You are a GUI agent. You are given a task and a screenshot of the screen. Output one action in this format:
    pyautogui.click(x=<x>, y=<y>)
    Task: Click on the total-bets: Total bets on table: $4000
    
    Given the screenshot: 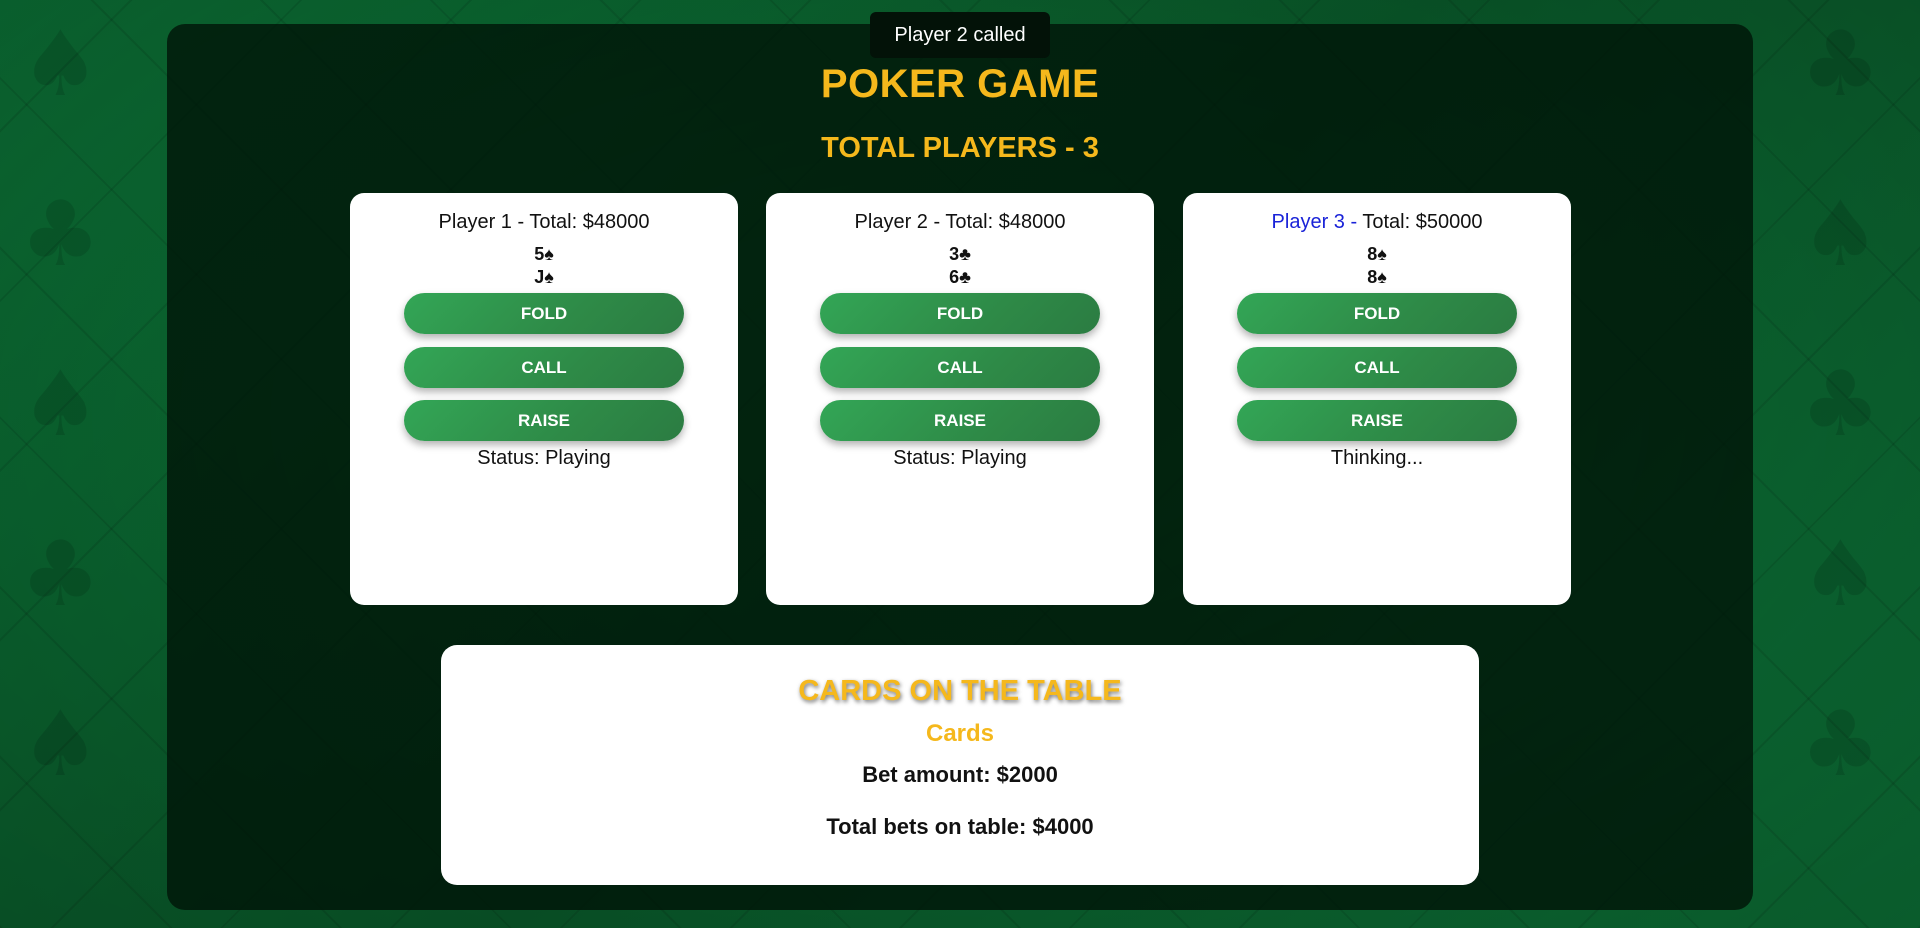 What is the action you would take?
    pyautogui.click(x=960, y=826)
    